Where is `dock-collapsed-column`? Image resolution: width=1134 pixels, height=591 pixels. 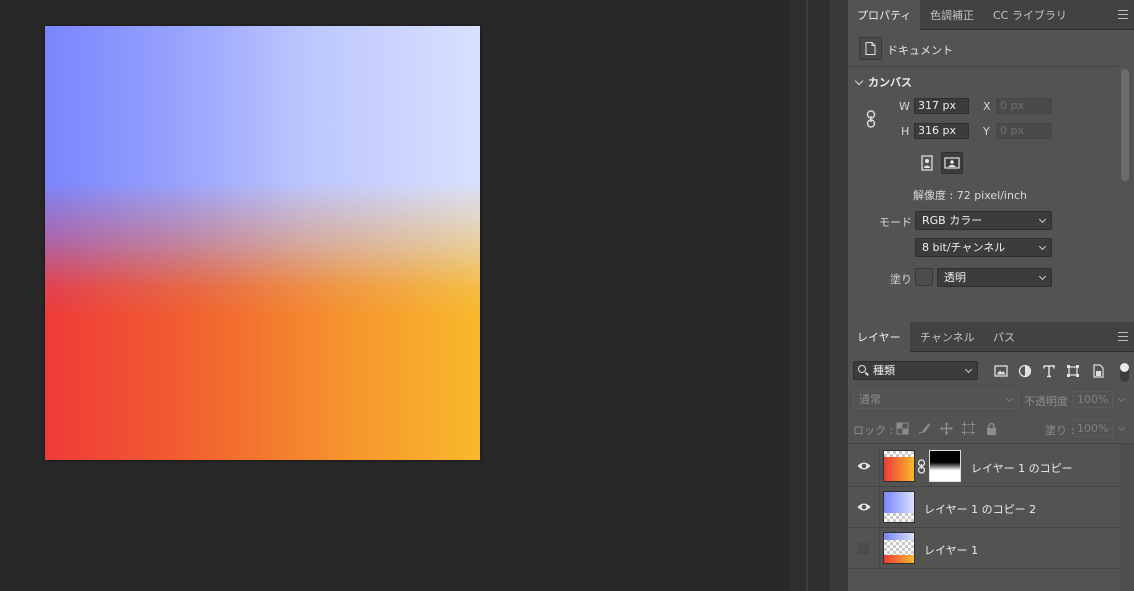 dock-collapsed-column is located at coordinates (839, 295).